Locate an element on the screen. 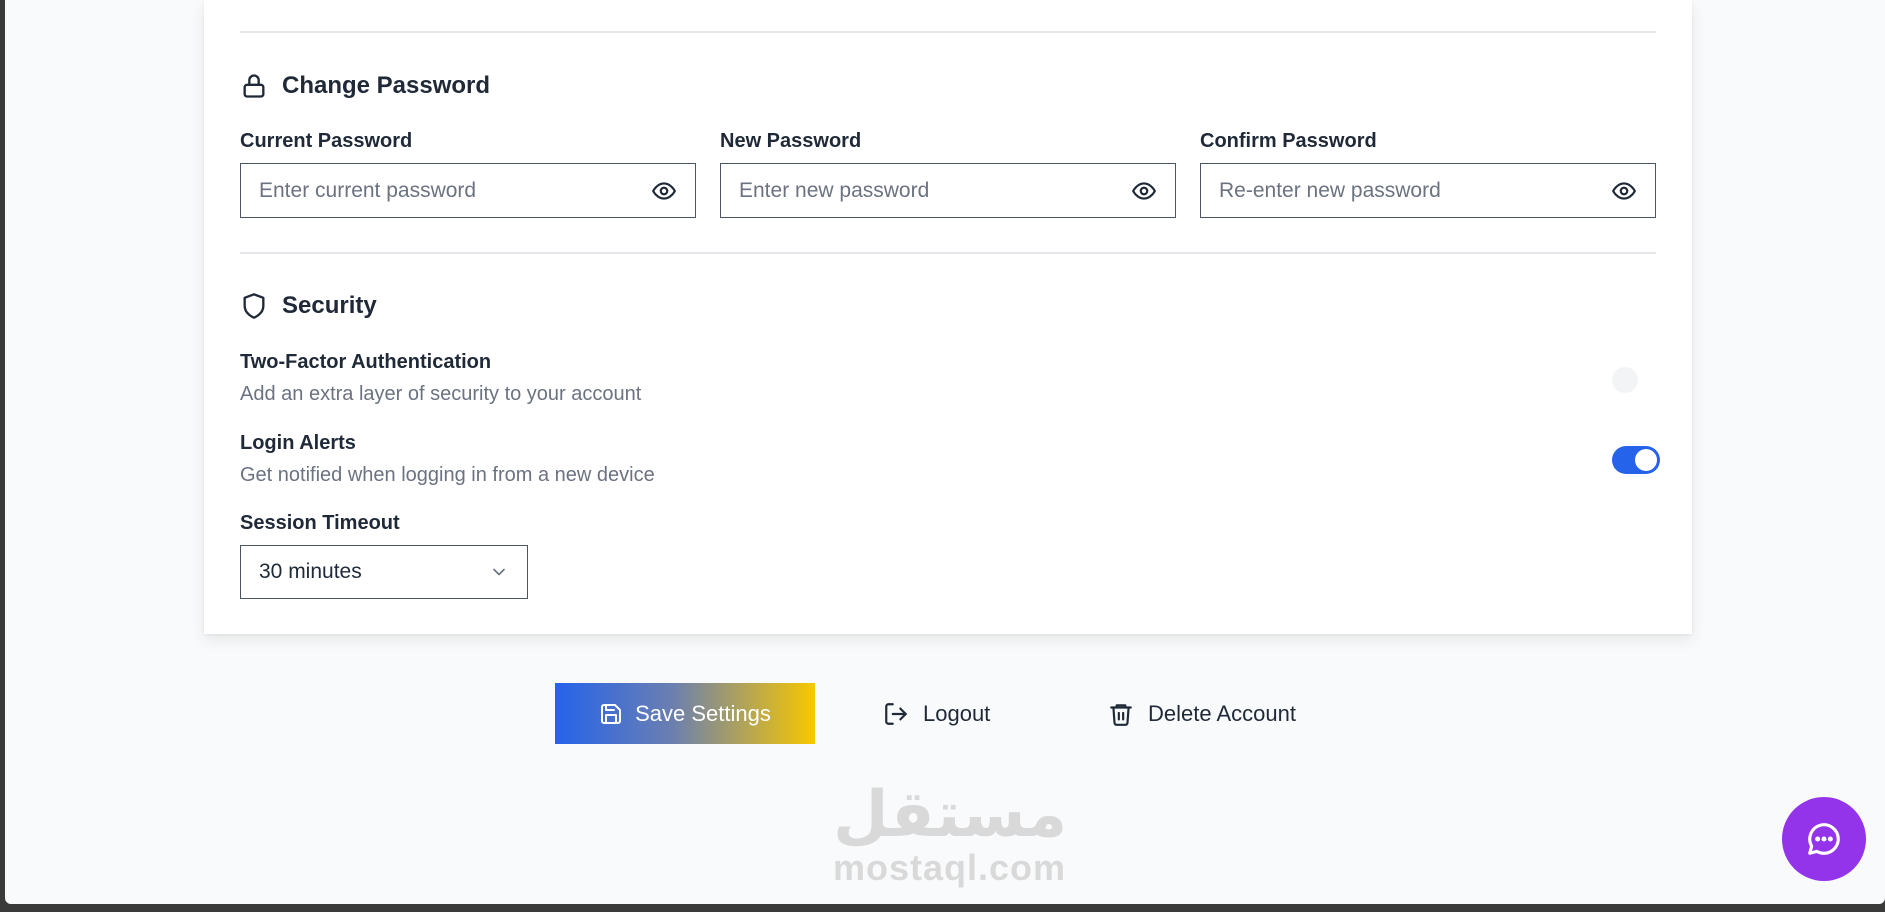  watermark-arabic: مستقل is located at coordinates (950, 815).